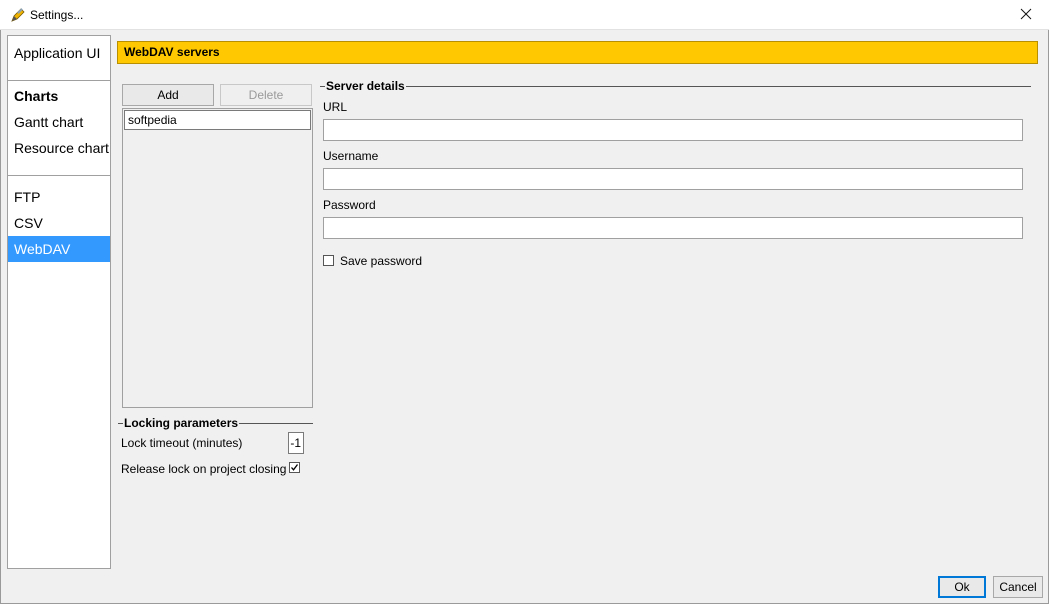 This screenshot has height=604, width=1049. I want to click on save-password-checkbox, so click(328, 260).